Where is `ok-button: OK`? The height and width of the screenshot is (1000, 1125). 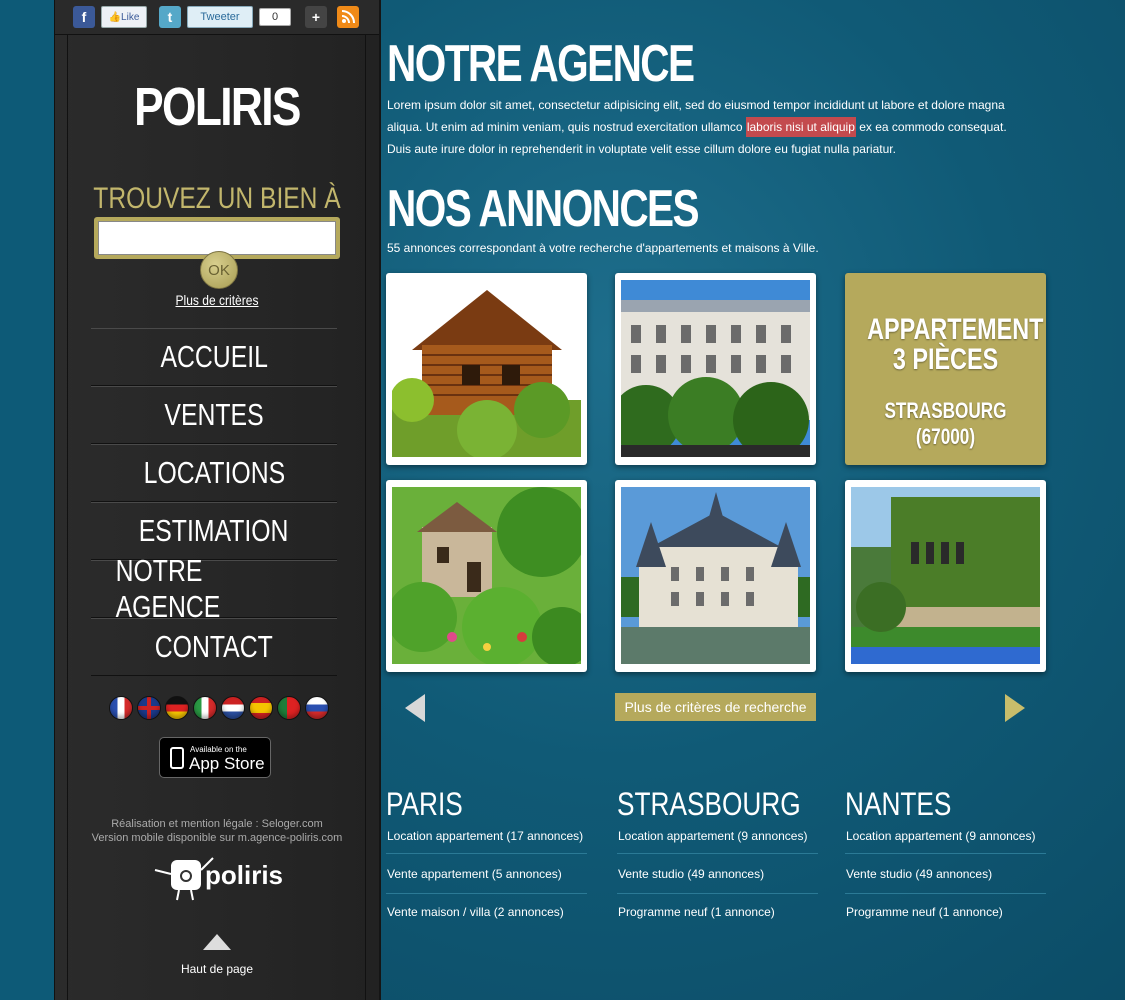 ok-button: OK is located at coordinates (219, 270).